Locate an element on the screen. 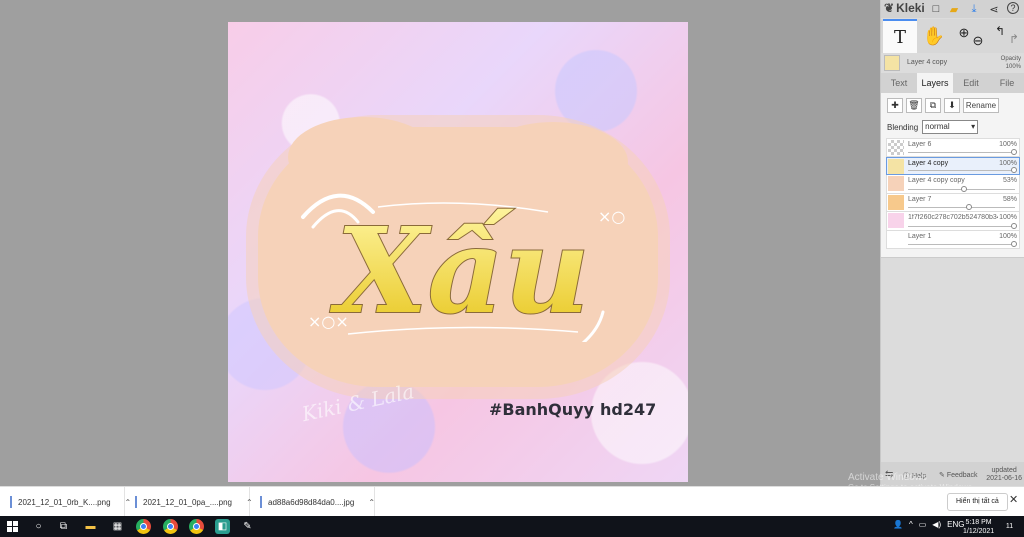 This screenshot has width=1024, height=537. merge-layer-button: ⬇ is located at coordinates (952, 105).